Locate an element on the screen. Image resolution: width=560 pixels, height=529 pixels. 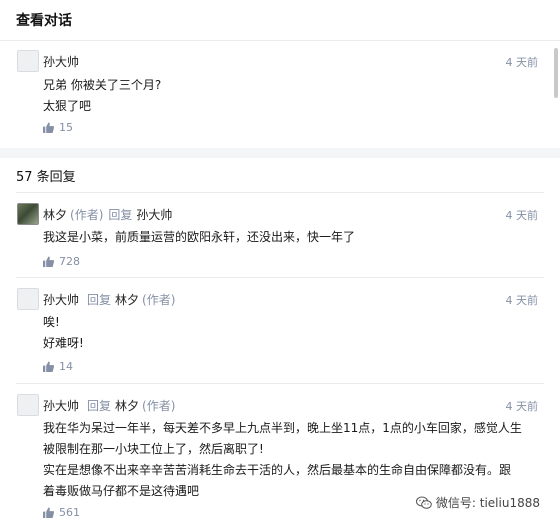
page-header: 查看对话 is located at coordinates (280, 20).